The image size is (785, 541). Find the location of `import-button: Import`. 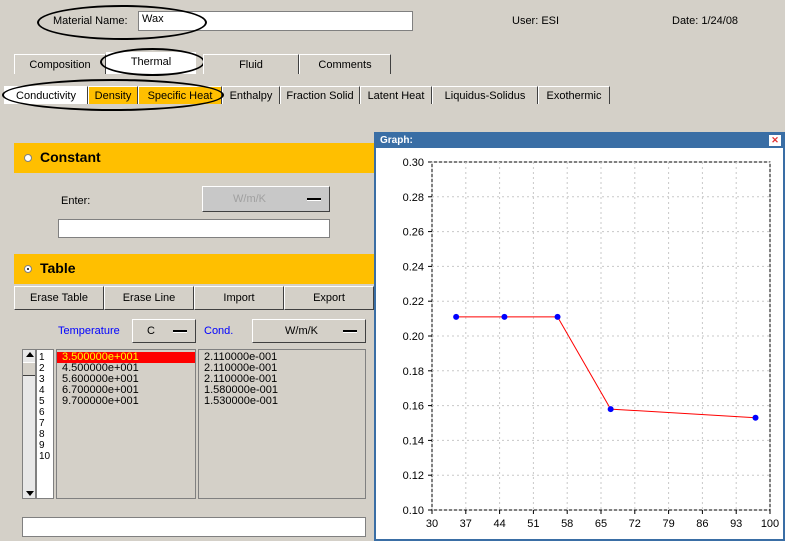

import-button: Import is located at coordinates (239, 298).